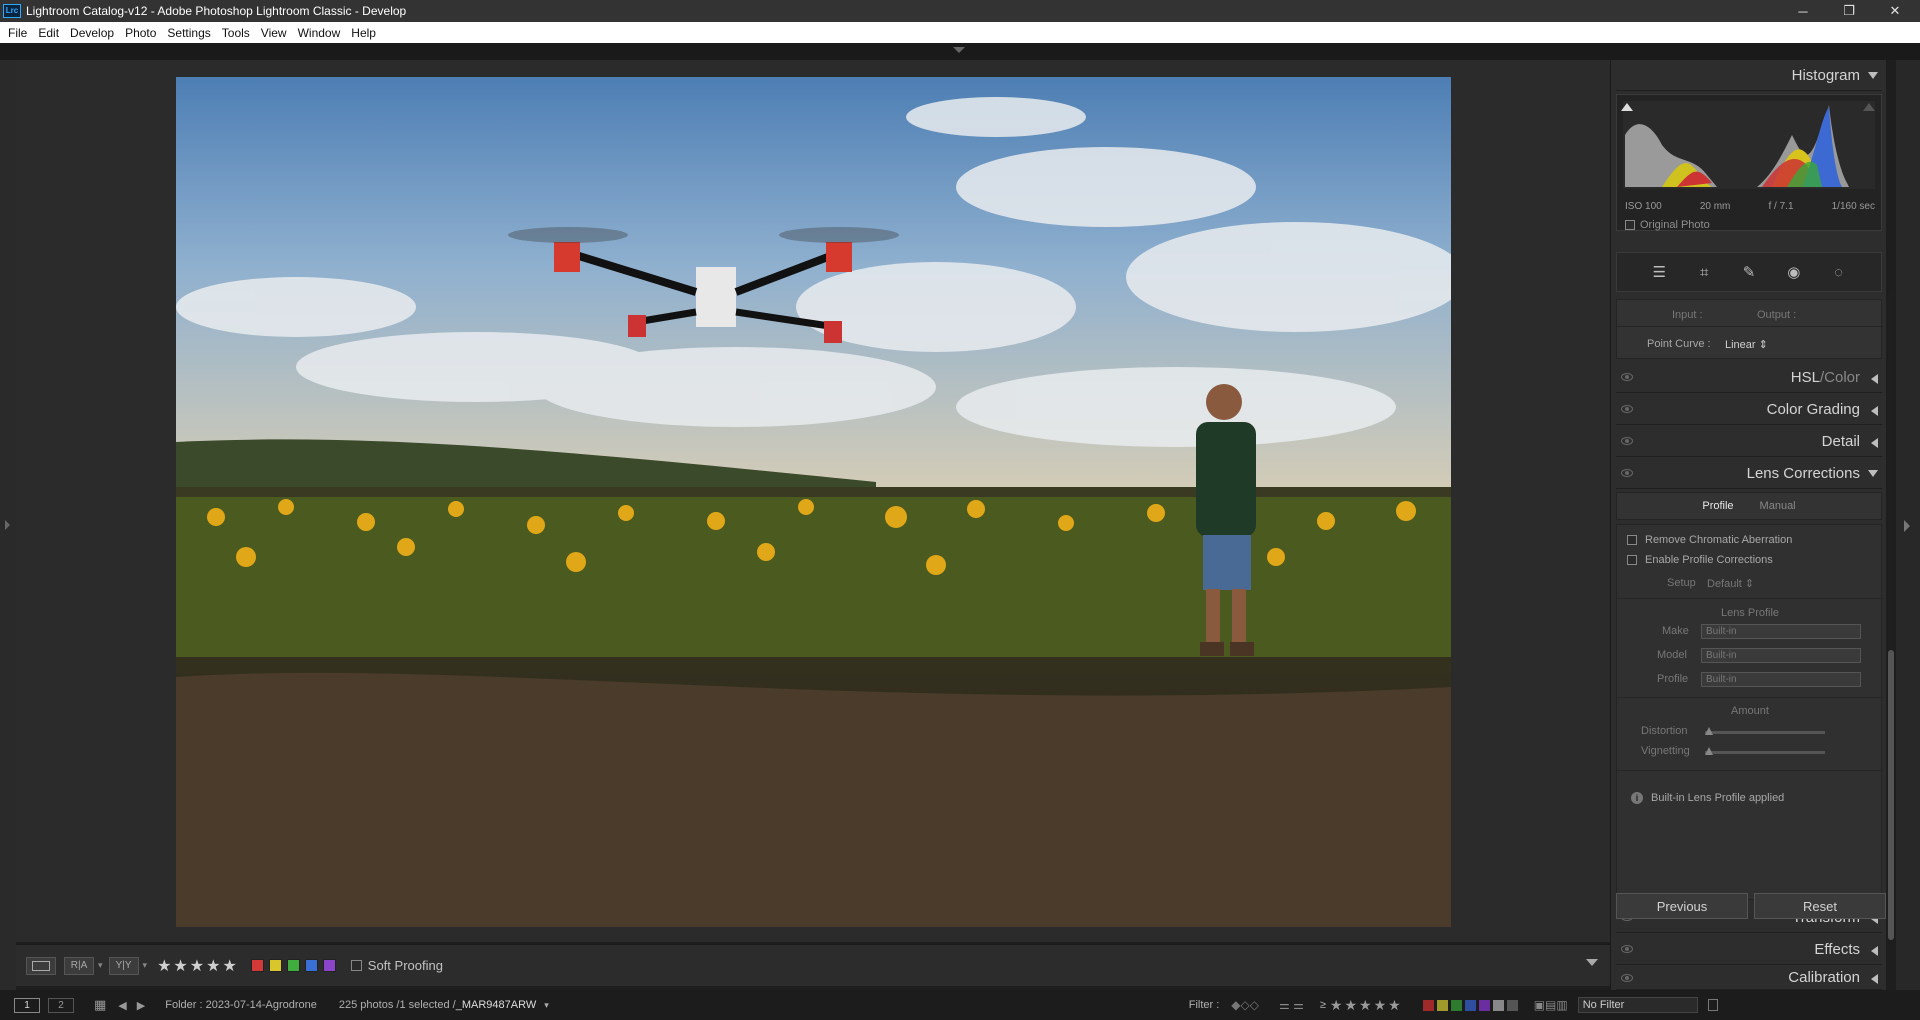 This screenshot has width=1920, height=1020. What do you see at coordinates (1323, 1005) in the screenshot?
I see `rating-operator: ≥` at bounding box center [1323, 1005].